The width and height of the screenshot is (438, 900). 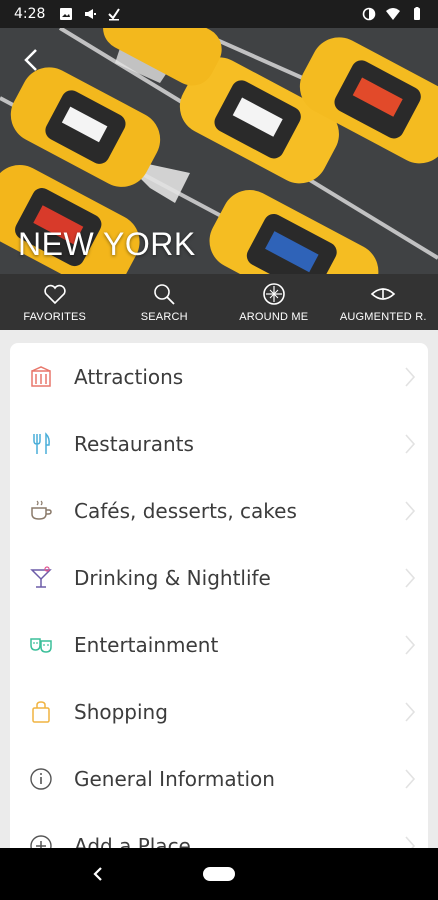 I want to click on list-item-label: Cafés, desserts, cakes, so click(x=185, y=510).